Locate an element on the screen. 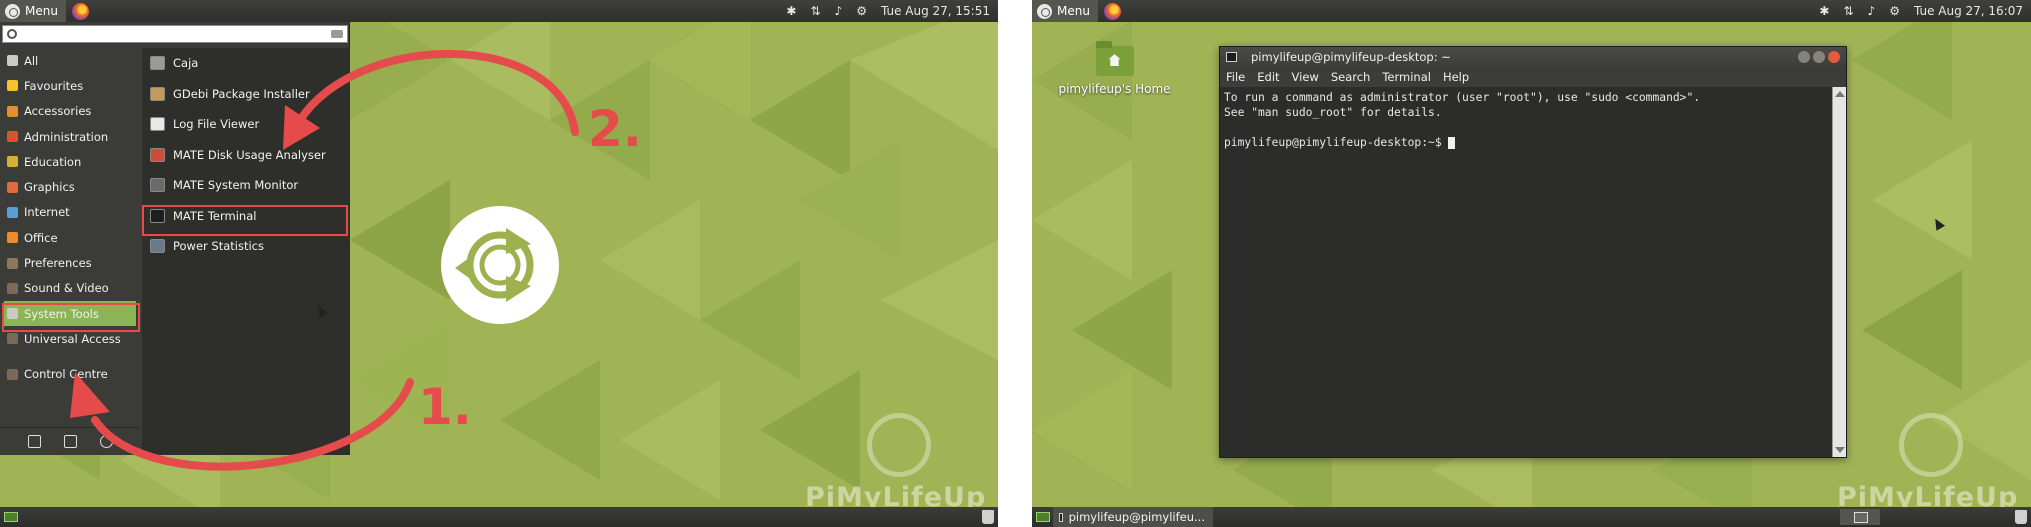 This screenshot has height=527, width=2031. logout-icon is located at coordinates (70, 441).